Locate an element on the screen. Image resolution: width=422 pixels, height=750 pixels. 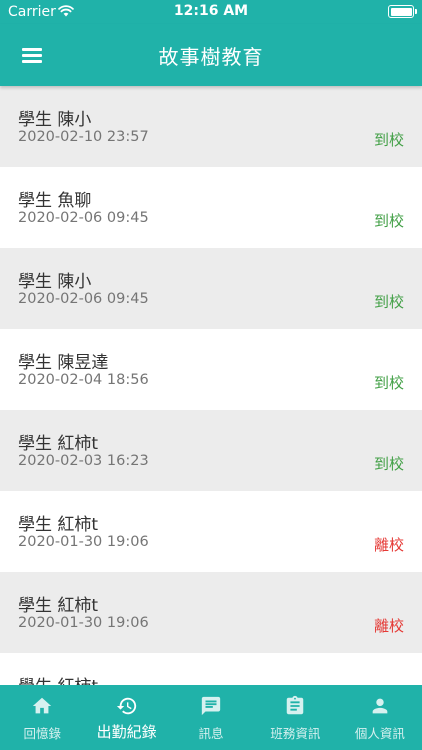
tab-memoirs: 回憶錄 is located at coordinates (42, 717).